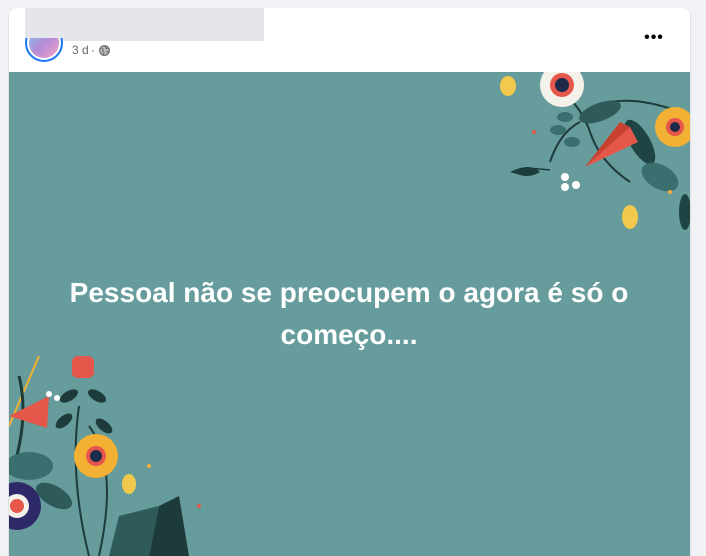  I want to click on author-name-redacted, so click(144, 24).